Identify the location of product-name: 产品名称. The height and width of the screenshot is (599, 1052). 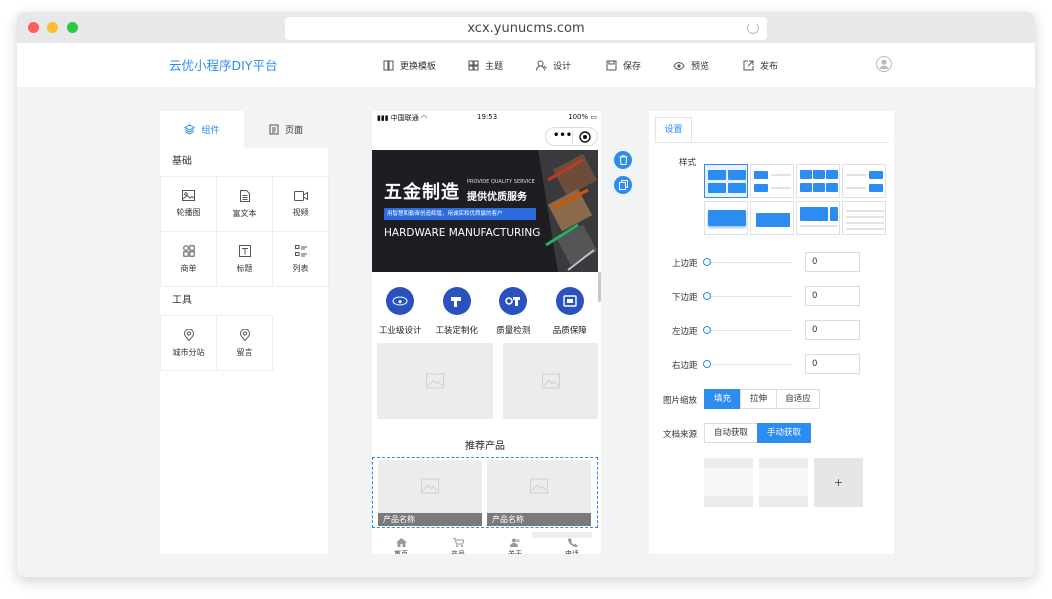
(539, 519).